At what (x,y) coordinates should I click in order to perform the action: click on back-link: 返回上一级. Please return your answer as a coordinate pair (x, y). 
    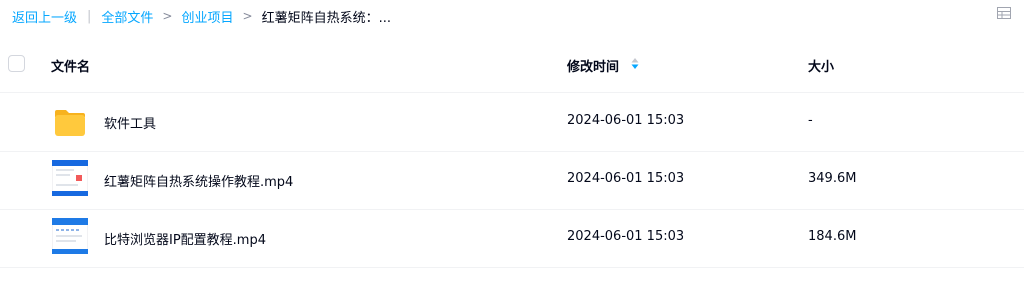
    Looking at the image, I should click on (44, 16).